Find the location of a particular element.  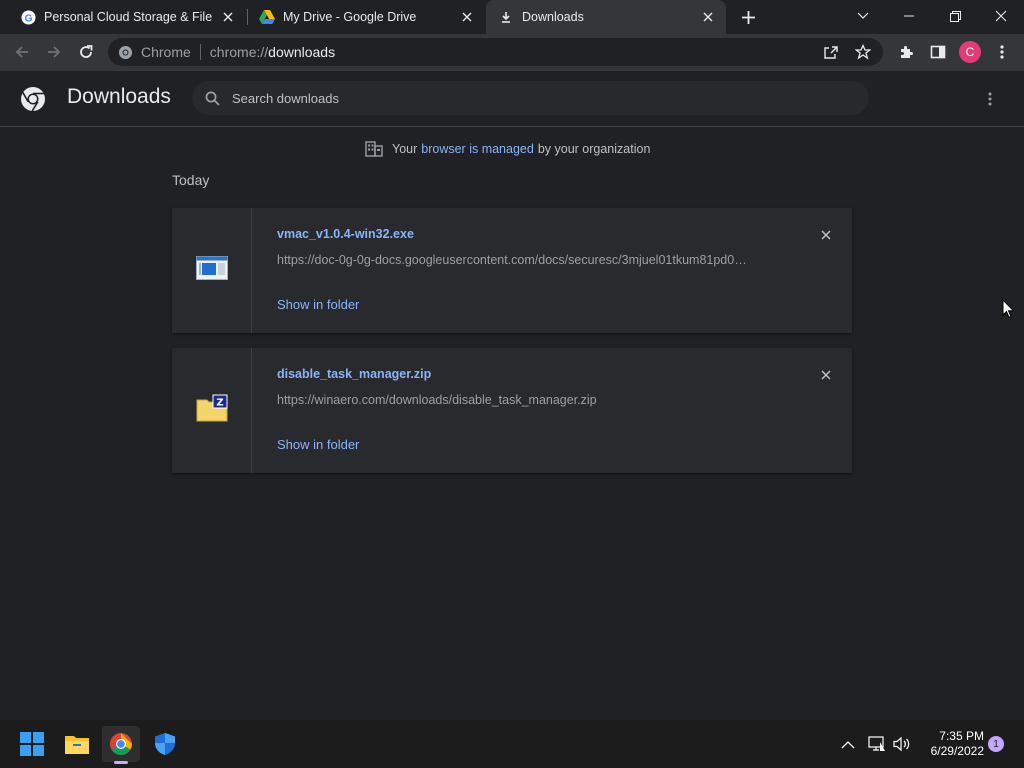

volume-icon is located at coordinates (902, 746).